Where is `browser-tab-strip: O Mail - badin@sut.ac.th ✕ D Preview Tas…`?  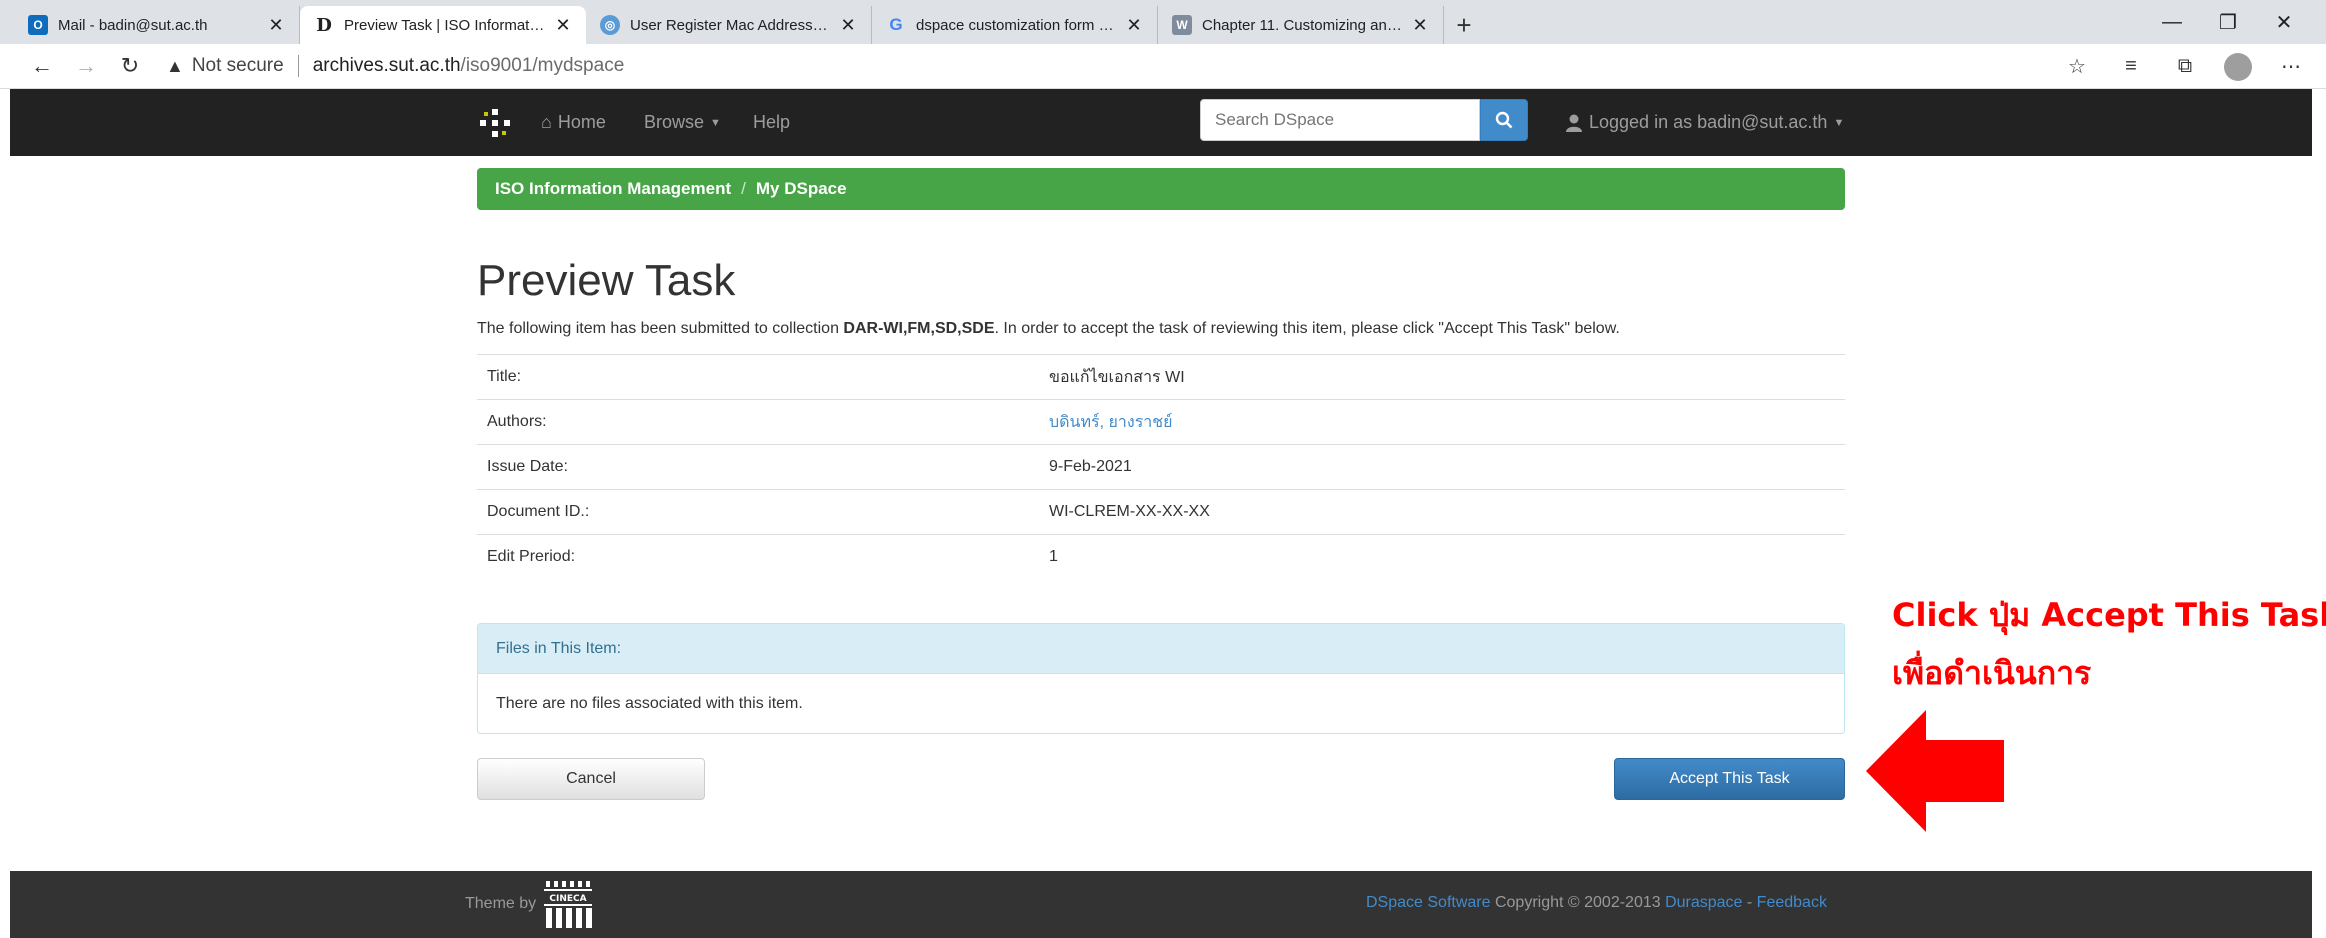 browser-tab-strip: O Mail - badin@sut.ac.th ✕ D Preview Tas… is located at coordinates (1163, 22).